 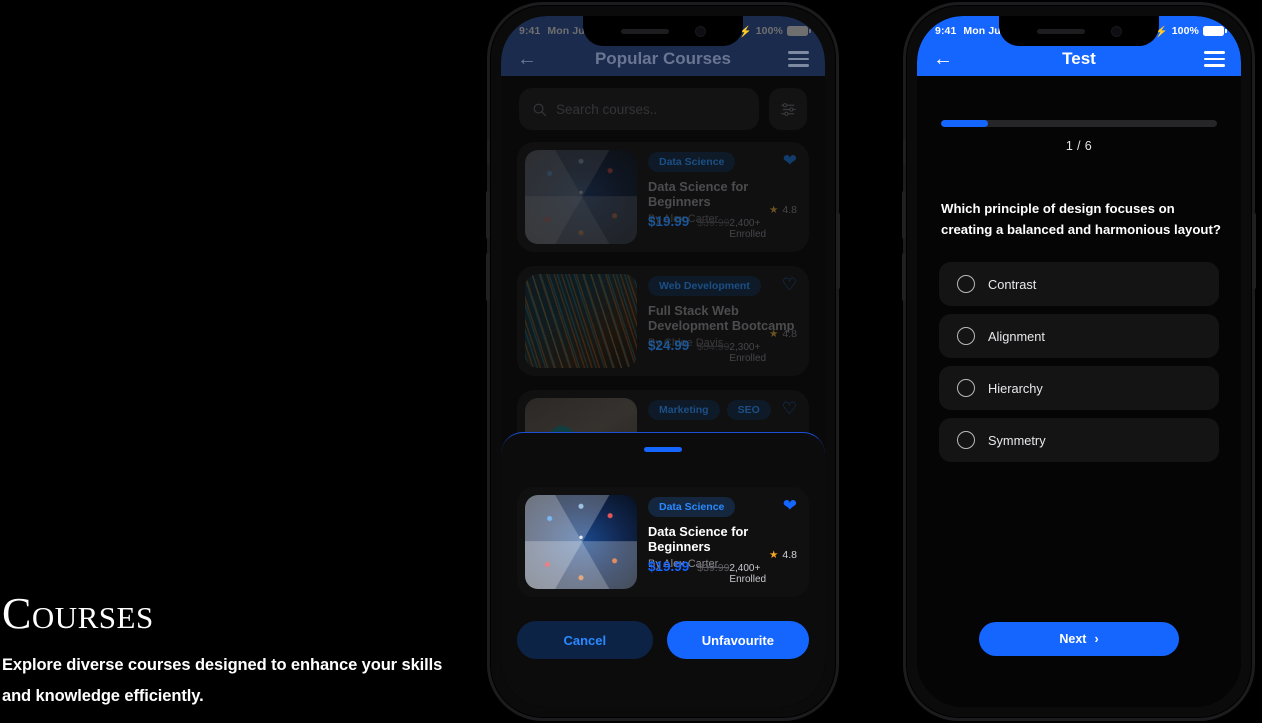 What do you see at coordinates (1079, 388) in the screenshot?
I see `answer-option-hierarchy: Hierarchy` at bounding box center [1079, 388].